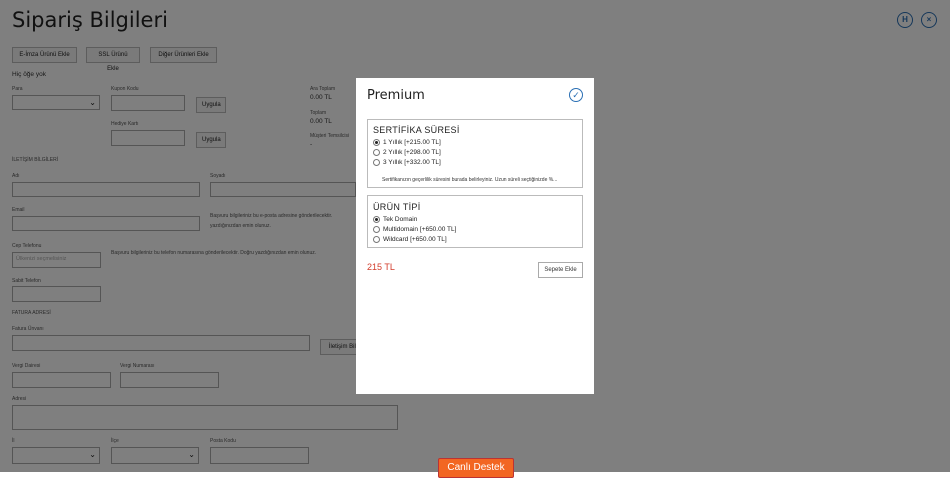 This screenshot has height=478, width=950. Describe the element at coordinates (416, 130) in the screenshot. I see `cert-duration-title: SERTİFİKA SÜRESİ` at that location.